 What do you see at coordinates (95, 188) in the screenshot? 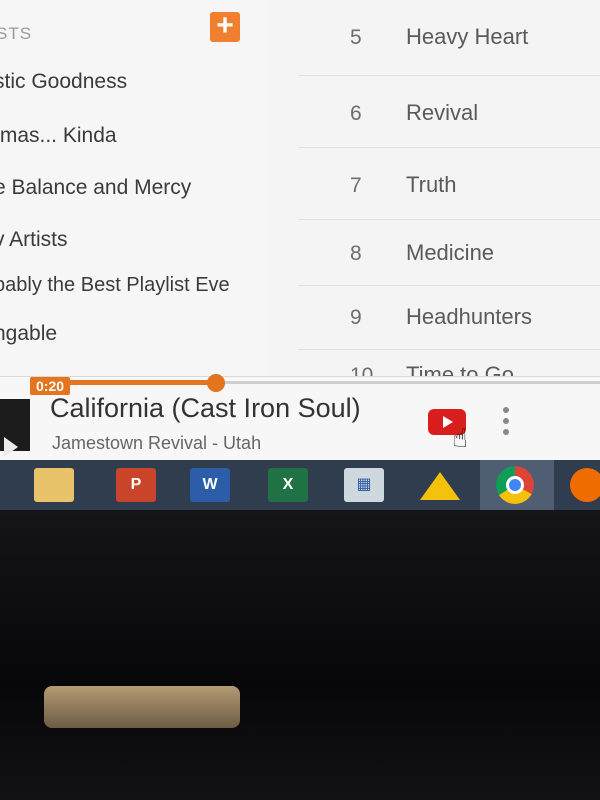
I see `playlist-item: e Balance and Mercy` at bounding box center [95, 188].